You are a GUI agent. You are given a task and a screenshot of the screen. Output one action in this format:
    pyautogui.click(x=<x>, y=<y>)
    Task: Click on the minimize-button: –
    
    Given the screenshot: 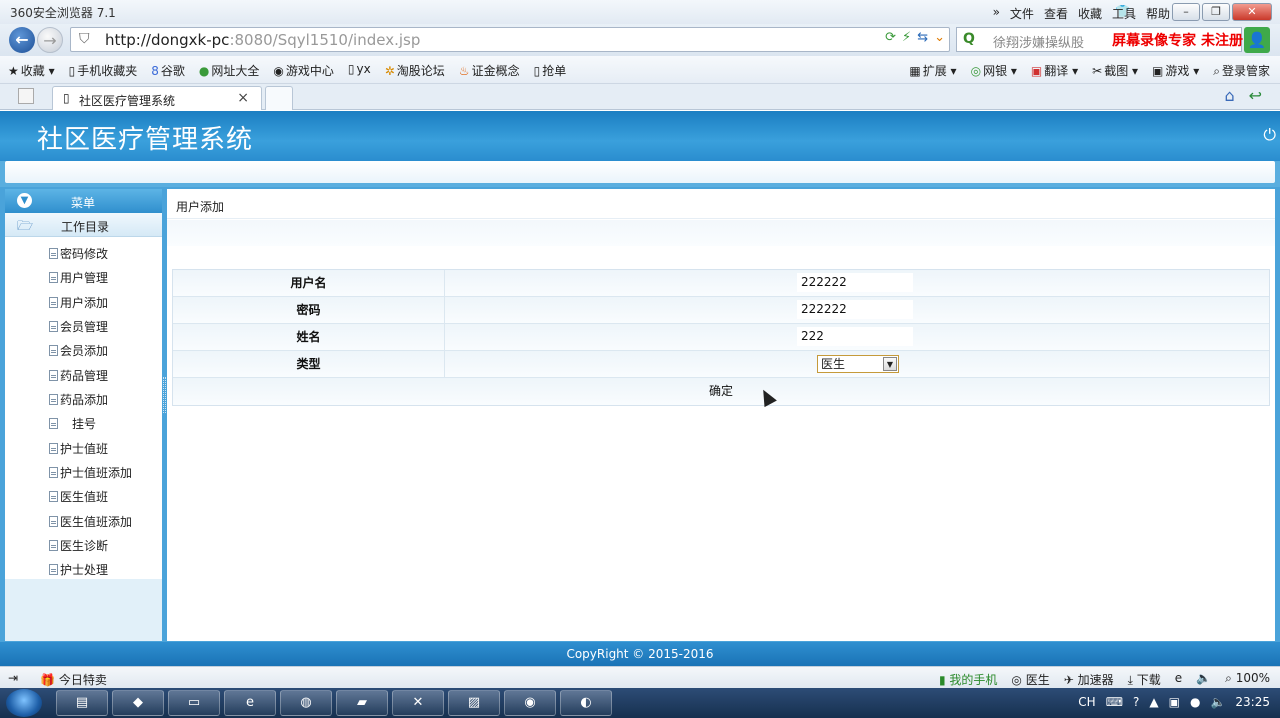 What is the action you would take?
    pyautogui.click(x=1186, y=12)
    